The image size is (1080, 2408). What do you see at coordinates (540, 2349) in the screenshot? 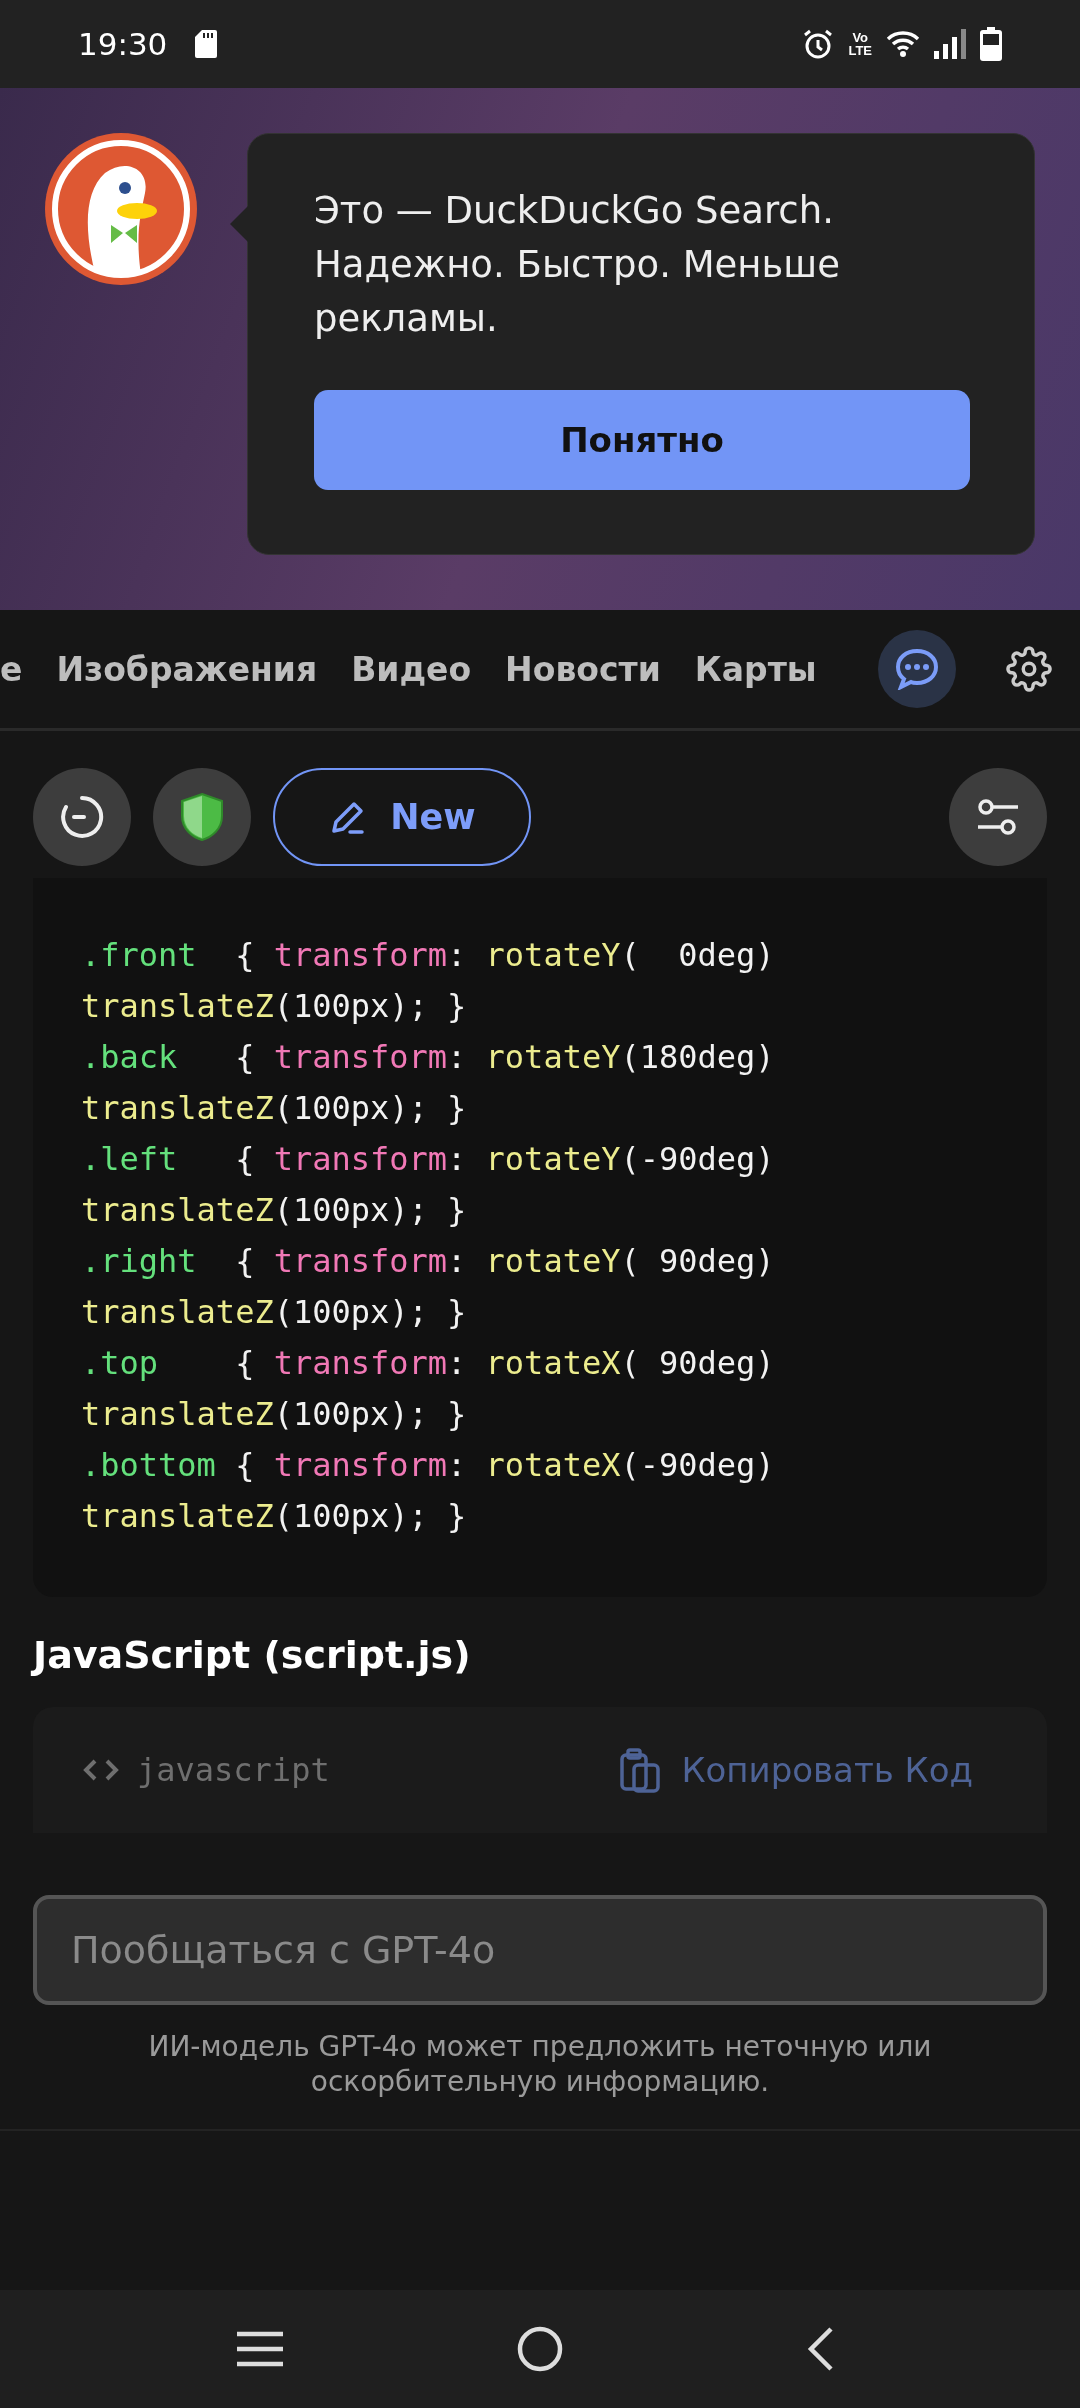
I see `circle-icon` at bounding box center [540, 2349].